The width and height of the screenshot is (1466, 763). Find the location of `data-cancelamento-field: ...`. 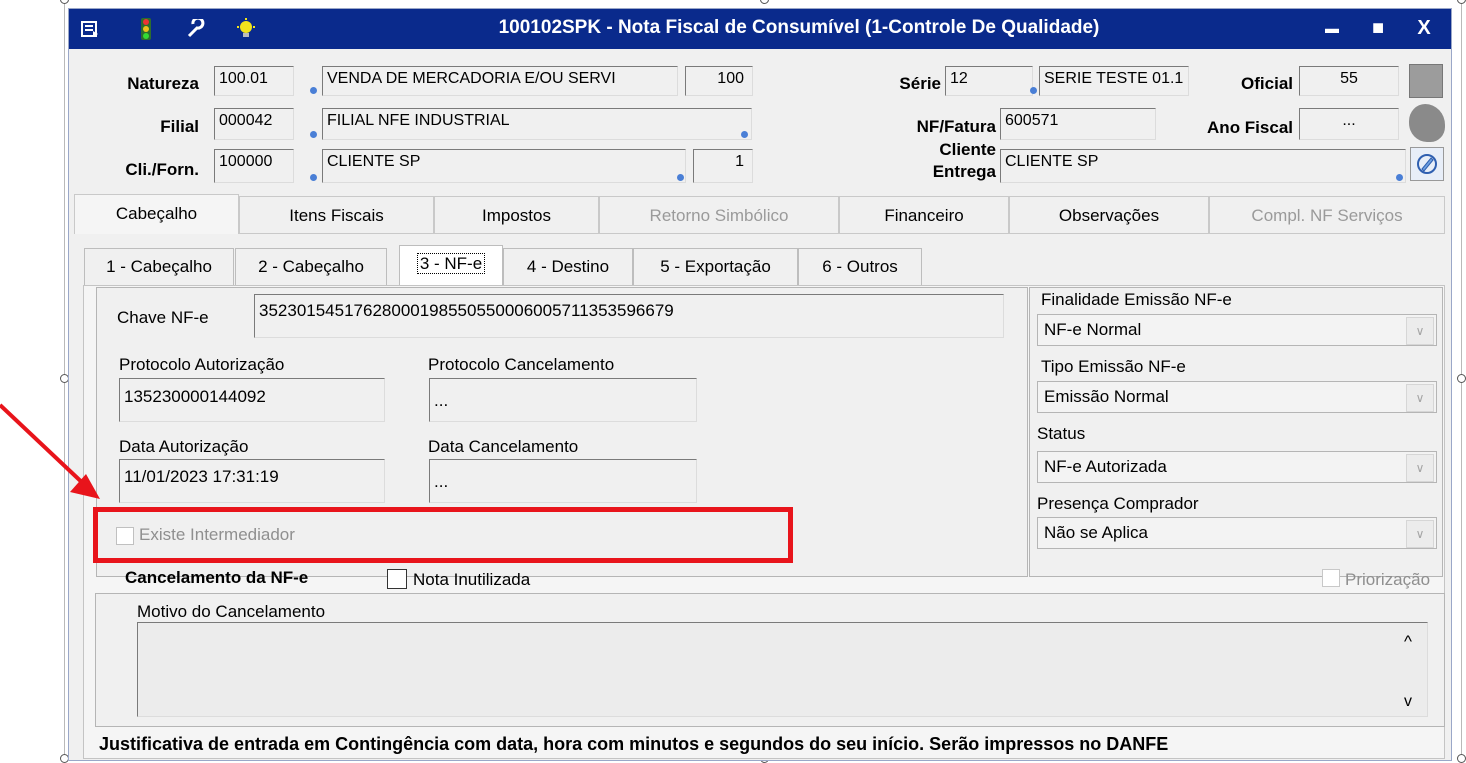

data-cancelamento-field: ... is located at coordinates (563, 481).